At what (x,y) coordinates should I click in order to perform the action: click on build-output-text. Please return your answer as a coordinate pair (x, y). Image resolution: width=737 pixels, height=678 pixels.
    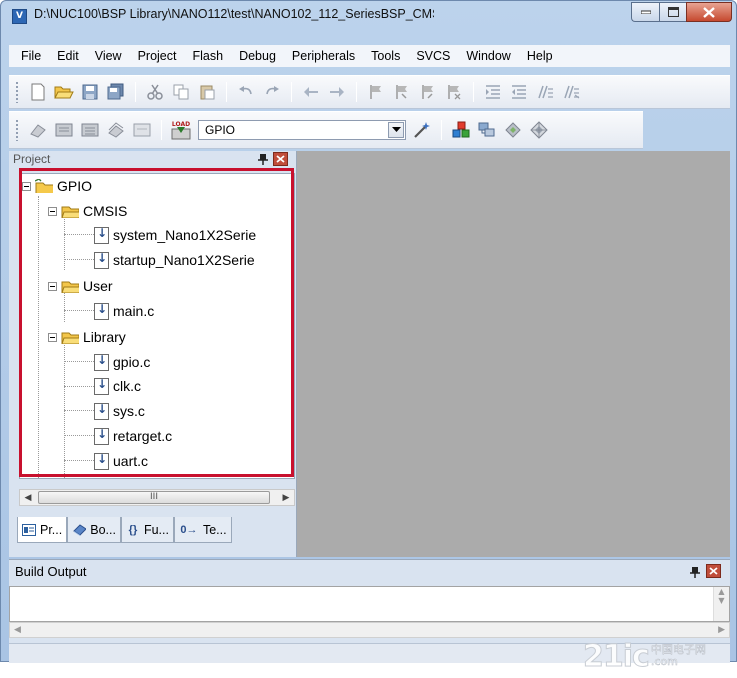
    Looking at the image, I should click on (369, 604).